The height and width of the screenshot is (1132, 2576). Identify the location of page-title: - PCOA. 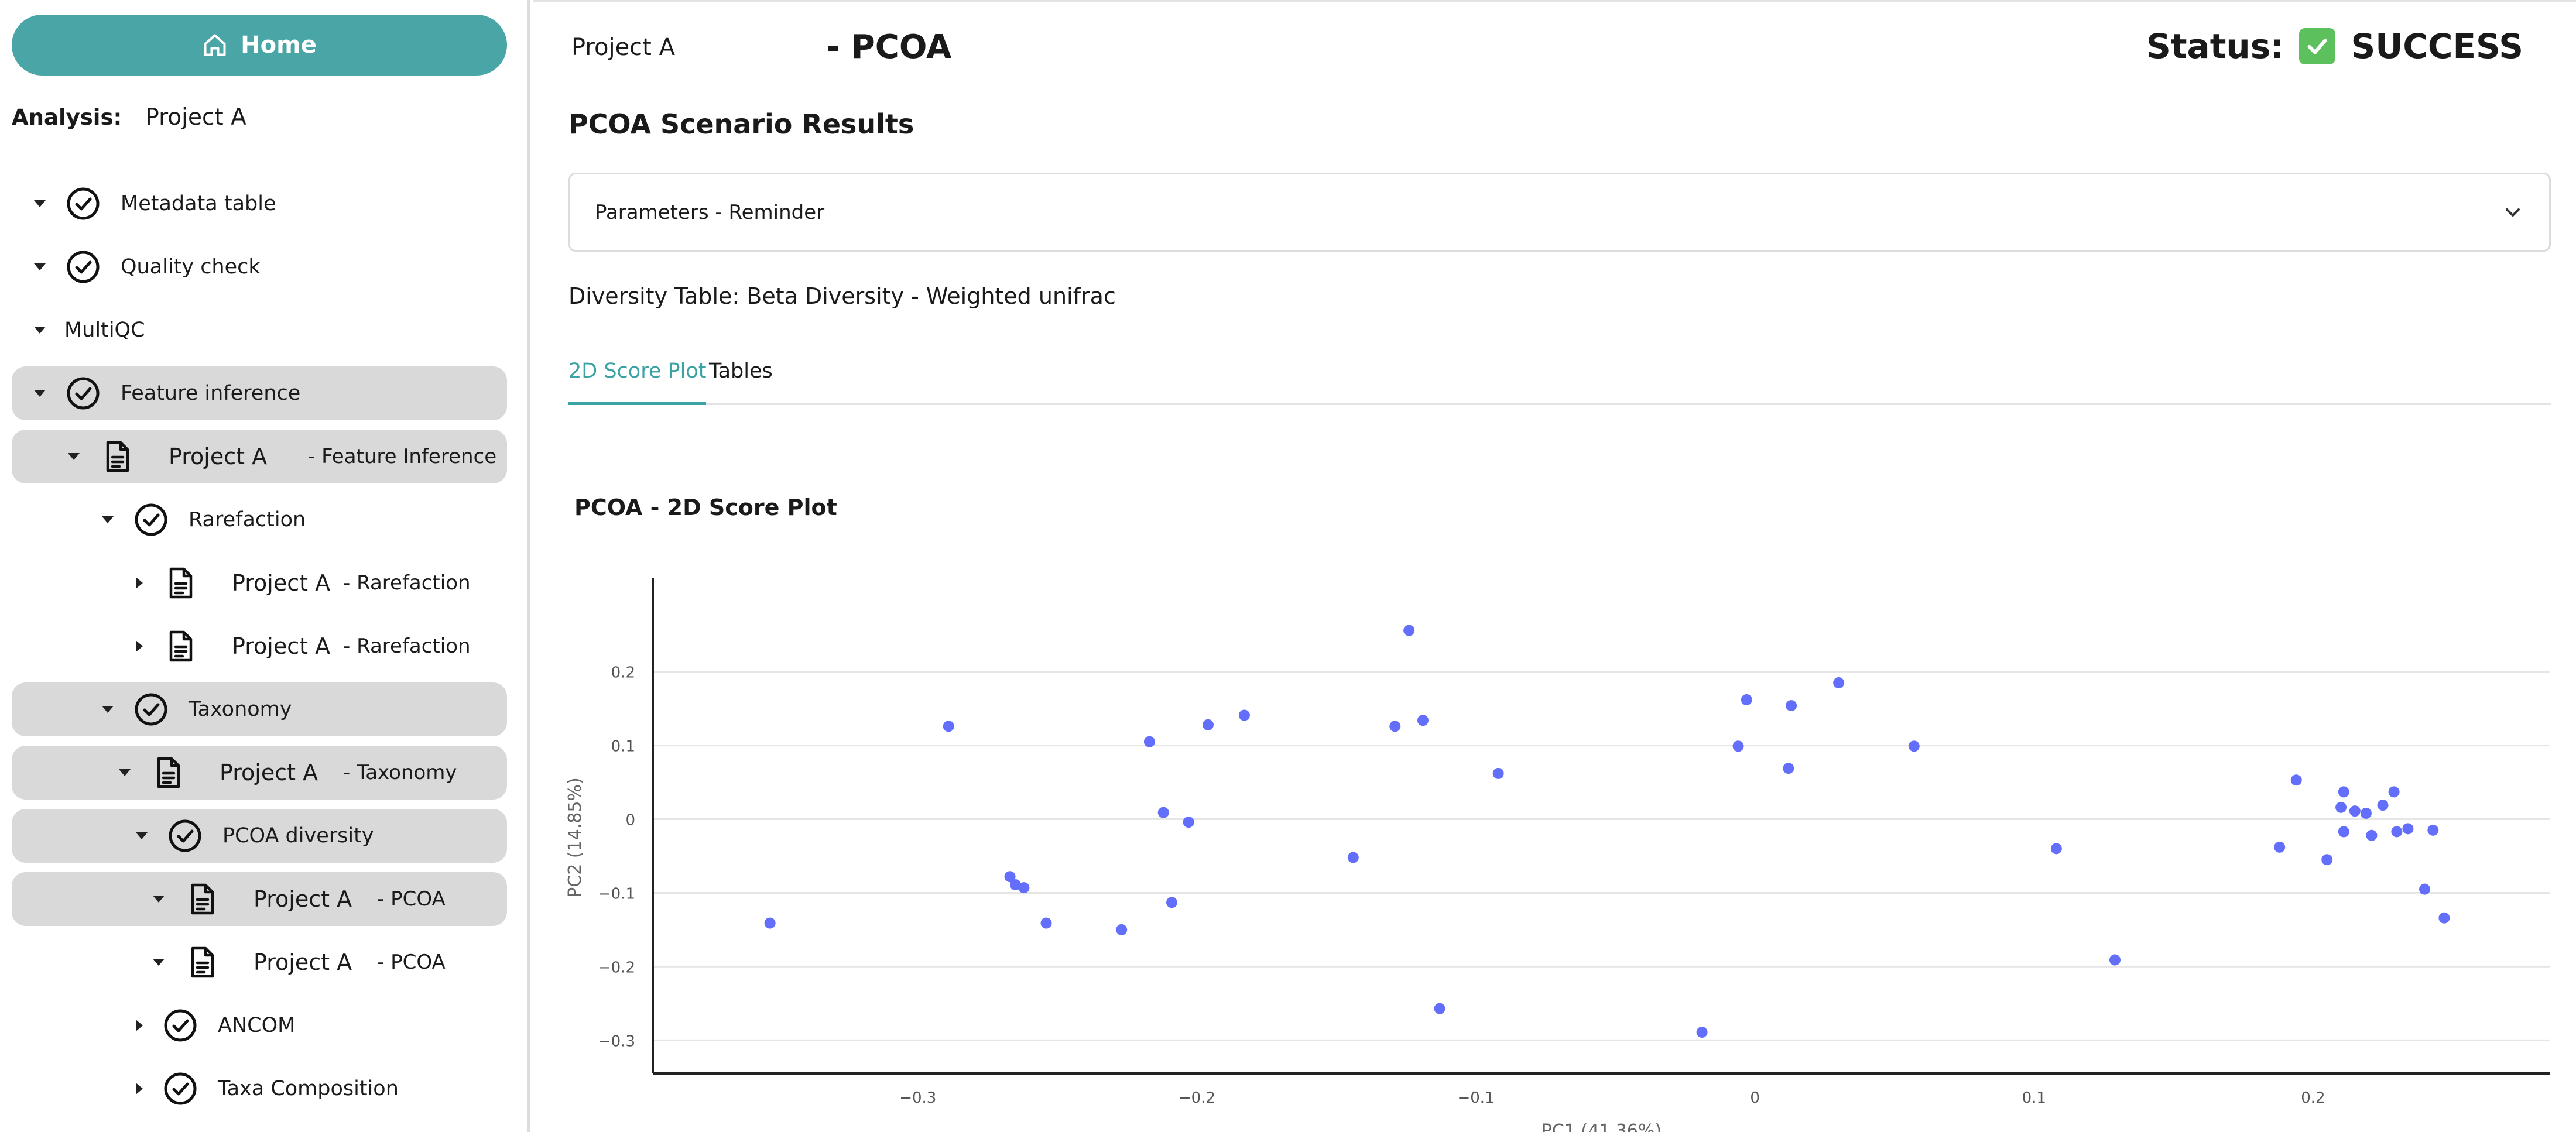
(889, 47).